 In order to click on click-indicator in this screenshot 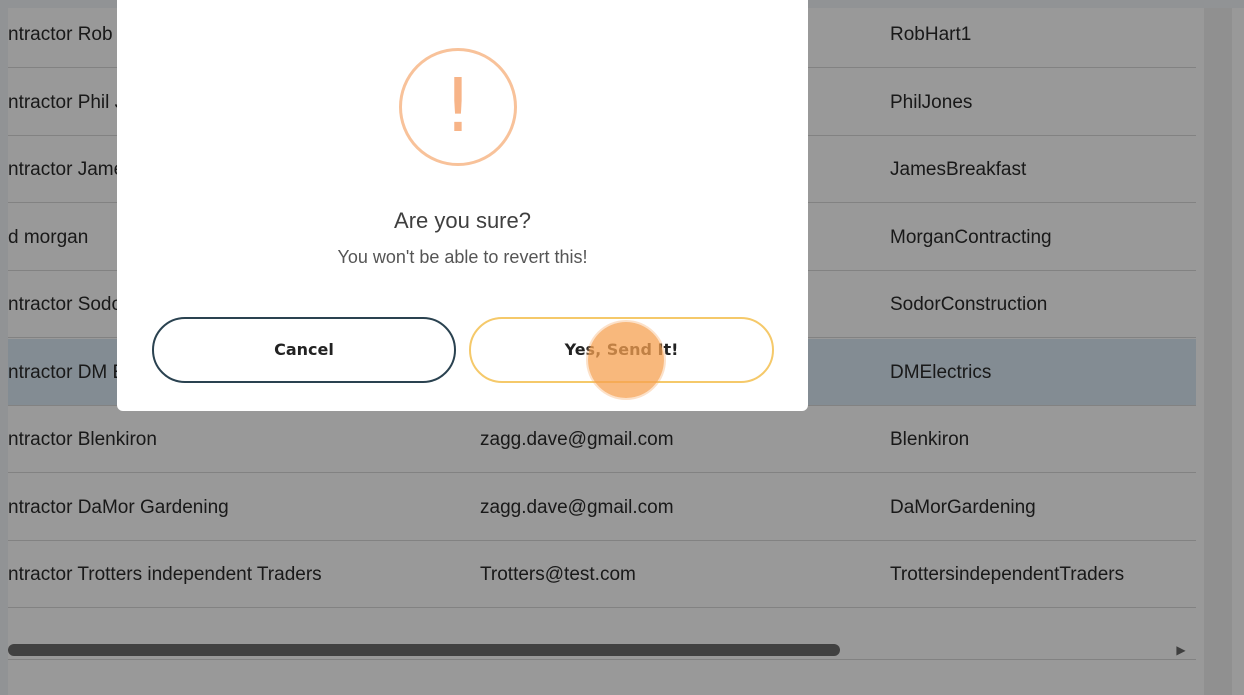, I will do `click(626, 360)`.